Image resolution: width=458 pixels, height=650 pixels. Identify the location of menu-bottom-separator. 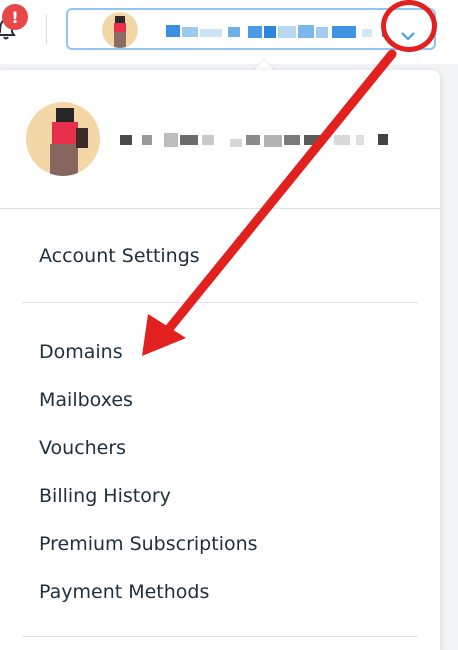
(220, 636).